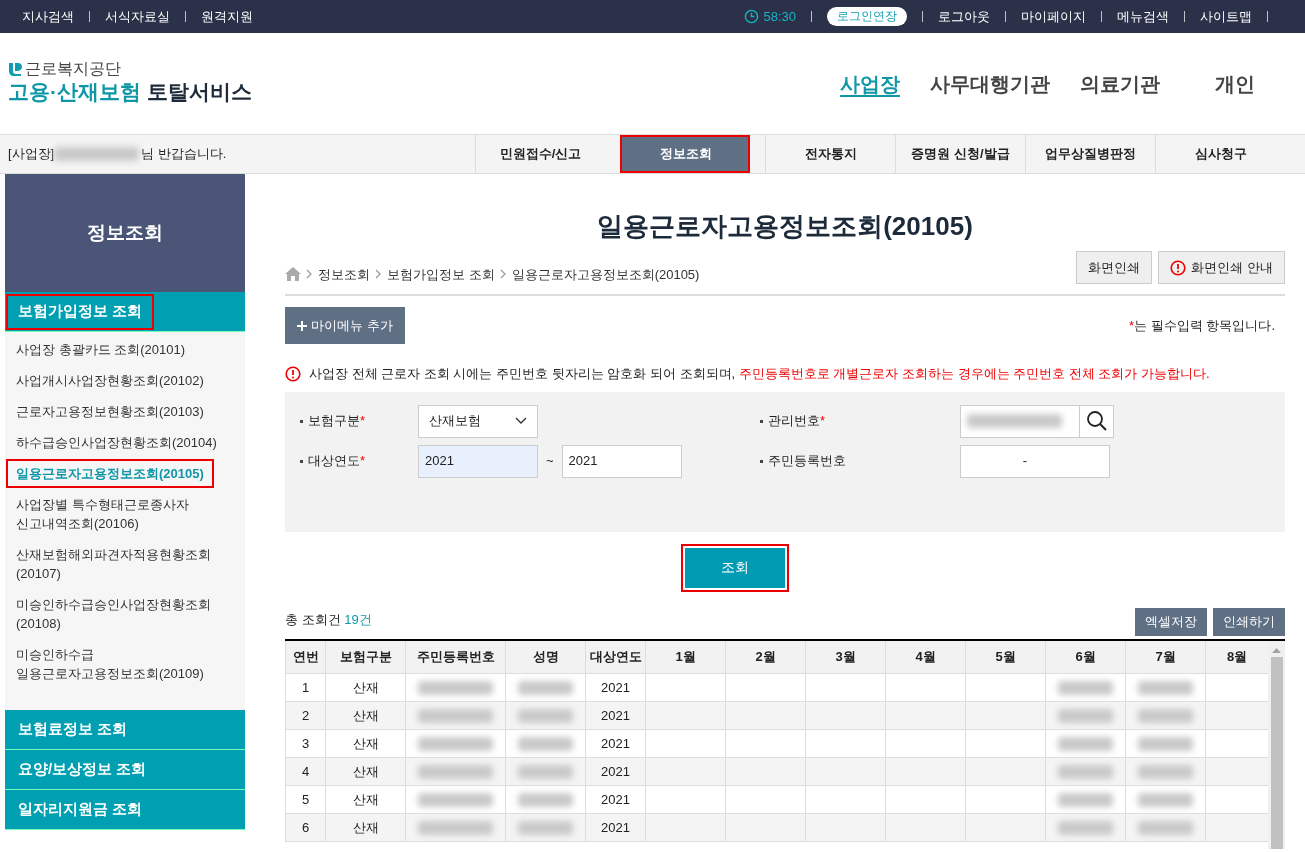  I want to click on table-cell: 4, so click(305, 771).